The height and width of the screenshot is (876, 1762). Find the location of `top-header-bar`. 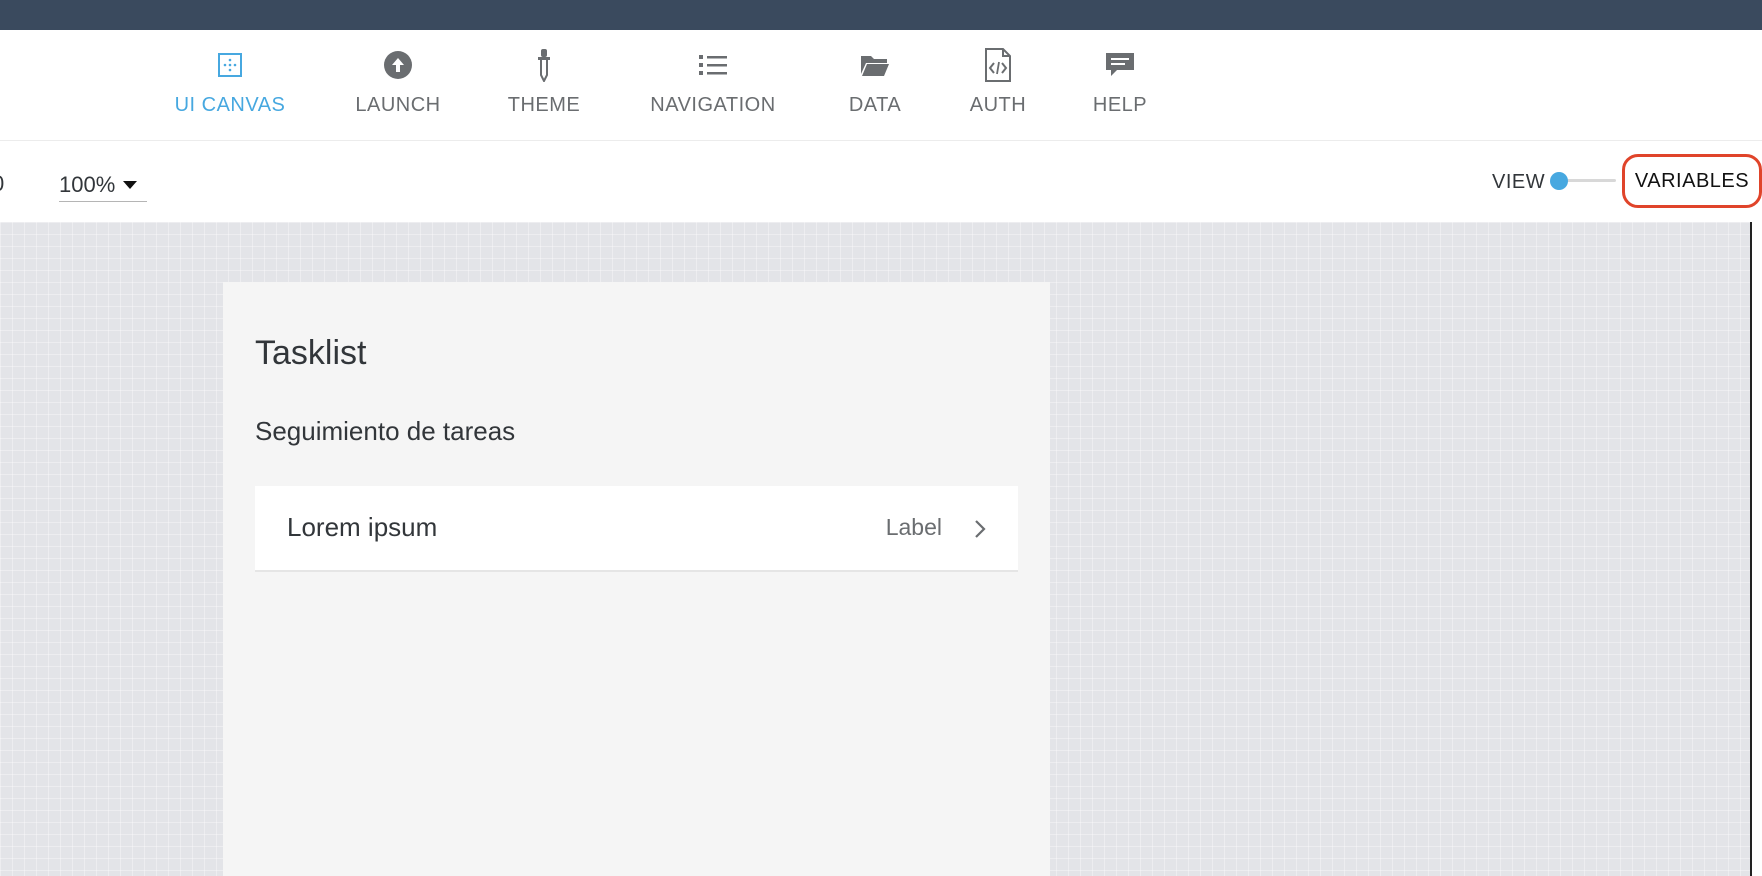

top-header-bar is located at coordinates (881, 15).